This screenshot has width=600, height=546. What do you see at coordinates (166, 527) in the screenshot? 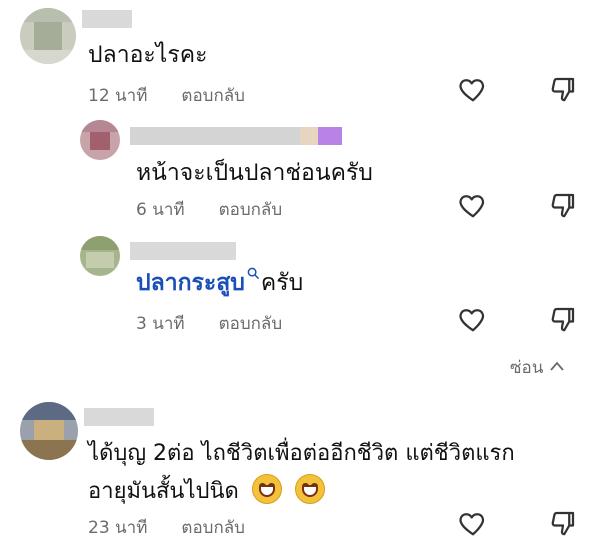
I see `comment-meta: 23 นาที ตอบกลับ` at bounding box center [166, 527].